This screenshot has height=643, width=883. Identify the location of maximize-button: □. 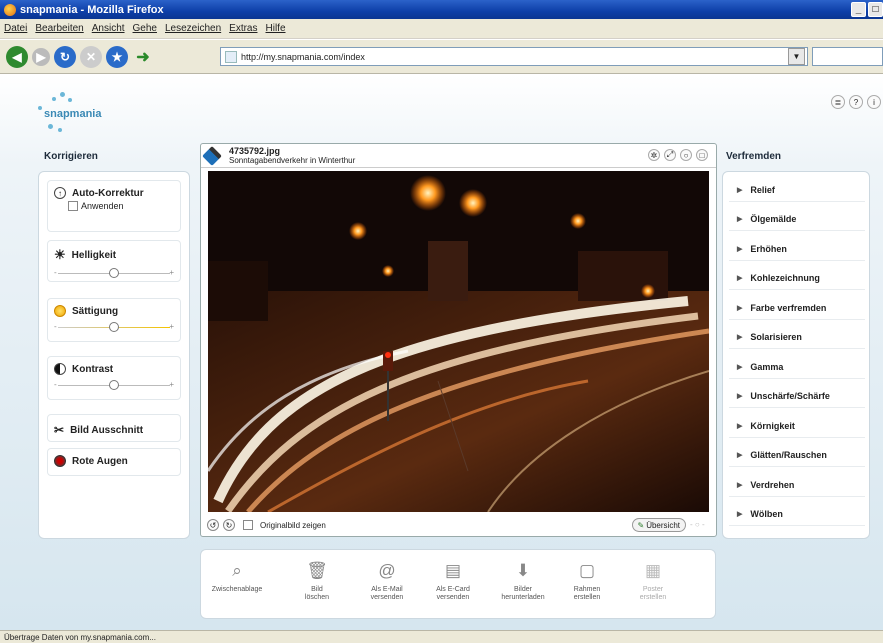
(875, 9).